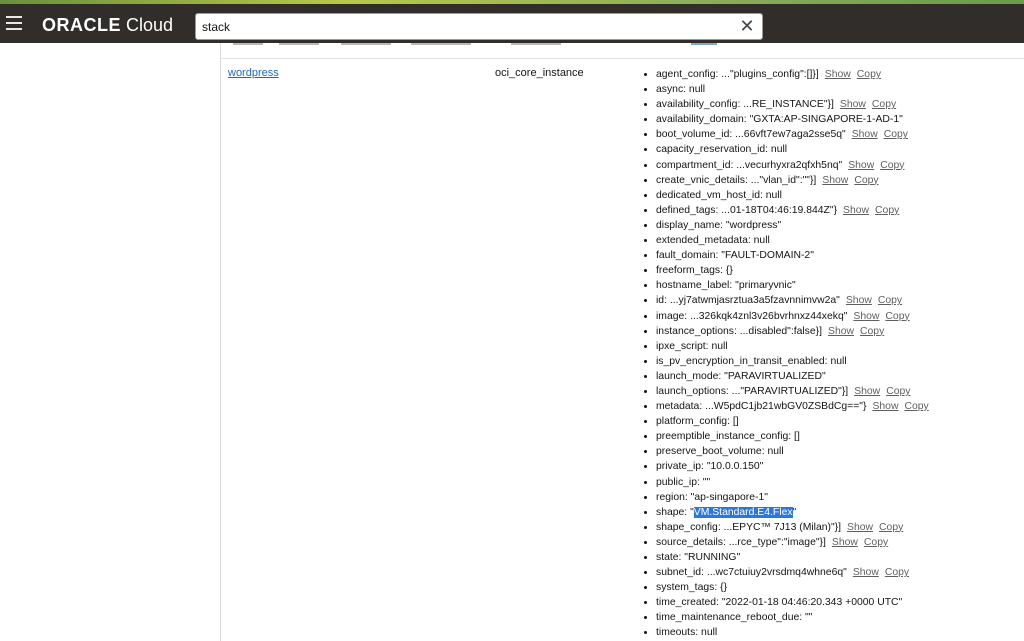 The height and width of the screenshot is (641, 1024). I want to click on attribute-item: public_ip: "", so click(792, 482).